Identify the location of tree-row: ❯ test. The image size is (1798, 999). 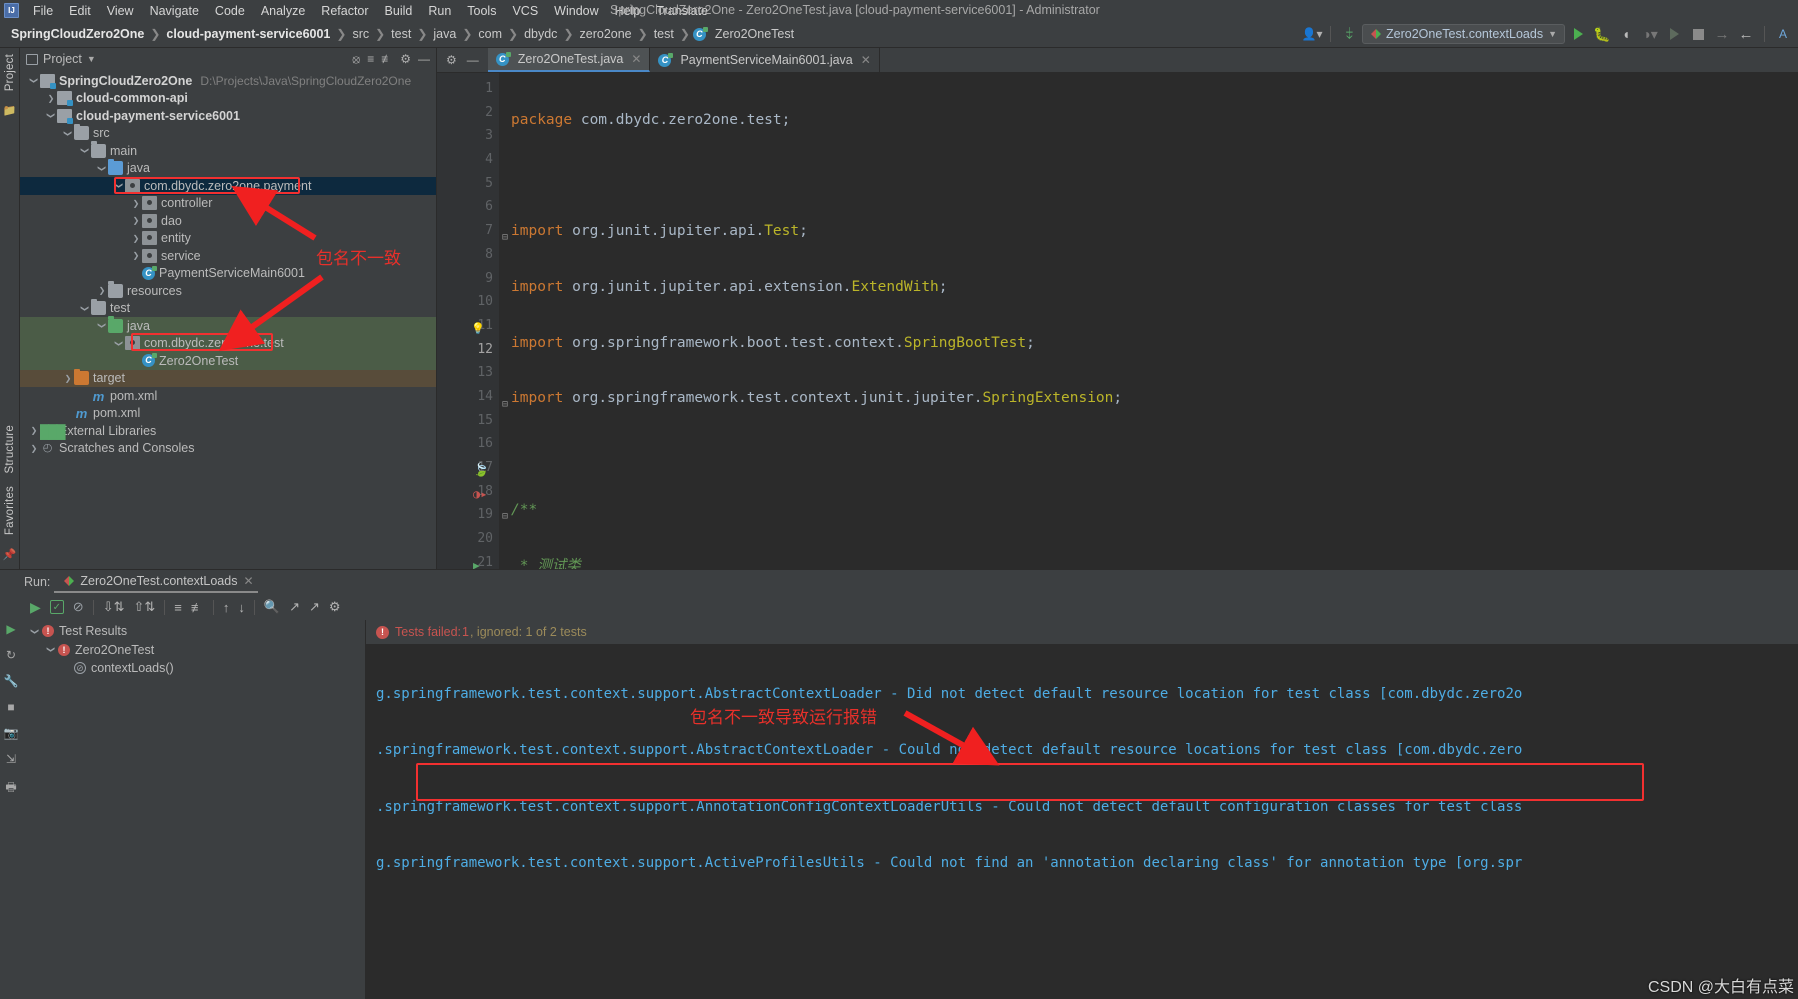
(228, 308).